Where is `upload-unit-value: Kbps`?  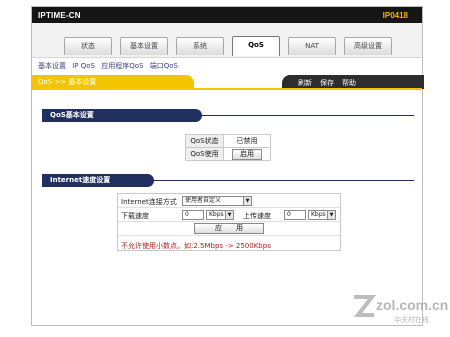 upload-unit-value: Kbps is located at coordinates (318, 214).